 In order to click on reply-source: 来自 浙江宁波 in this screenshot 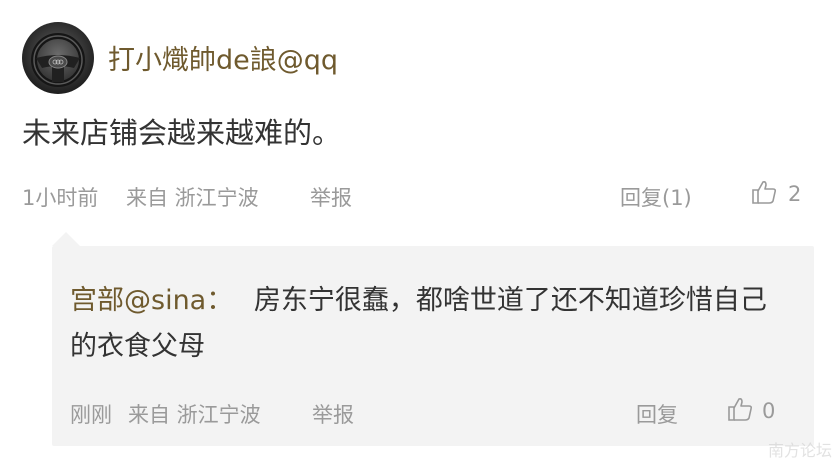, I will do `click(194, 415)`.